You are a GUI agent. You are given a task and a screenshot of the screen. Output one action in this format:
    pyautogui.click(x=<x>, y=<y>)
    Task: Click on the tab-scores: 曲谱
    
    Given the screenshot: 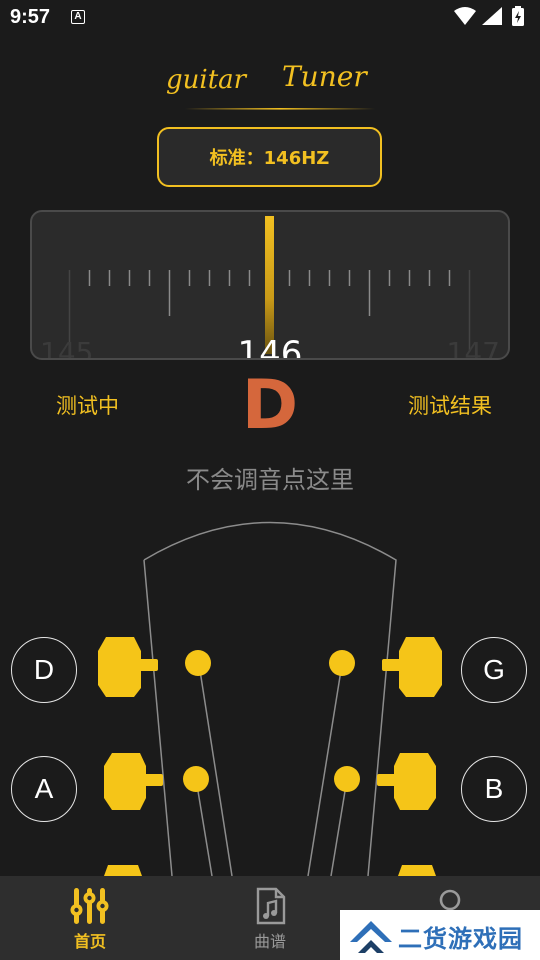 What is the action you would take?
    pyautogui.click(x=270, y=918)
    